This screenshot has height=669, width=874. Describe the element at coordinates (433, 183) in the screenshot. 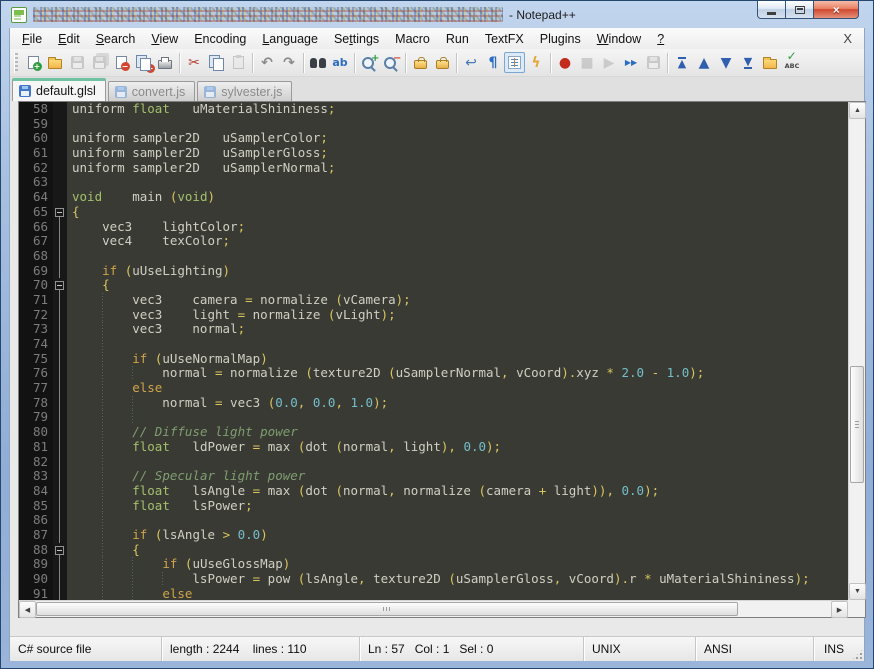

I see `code-line: 63` at that location.